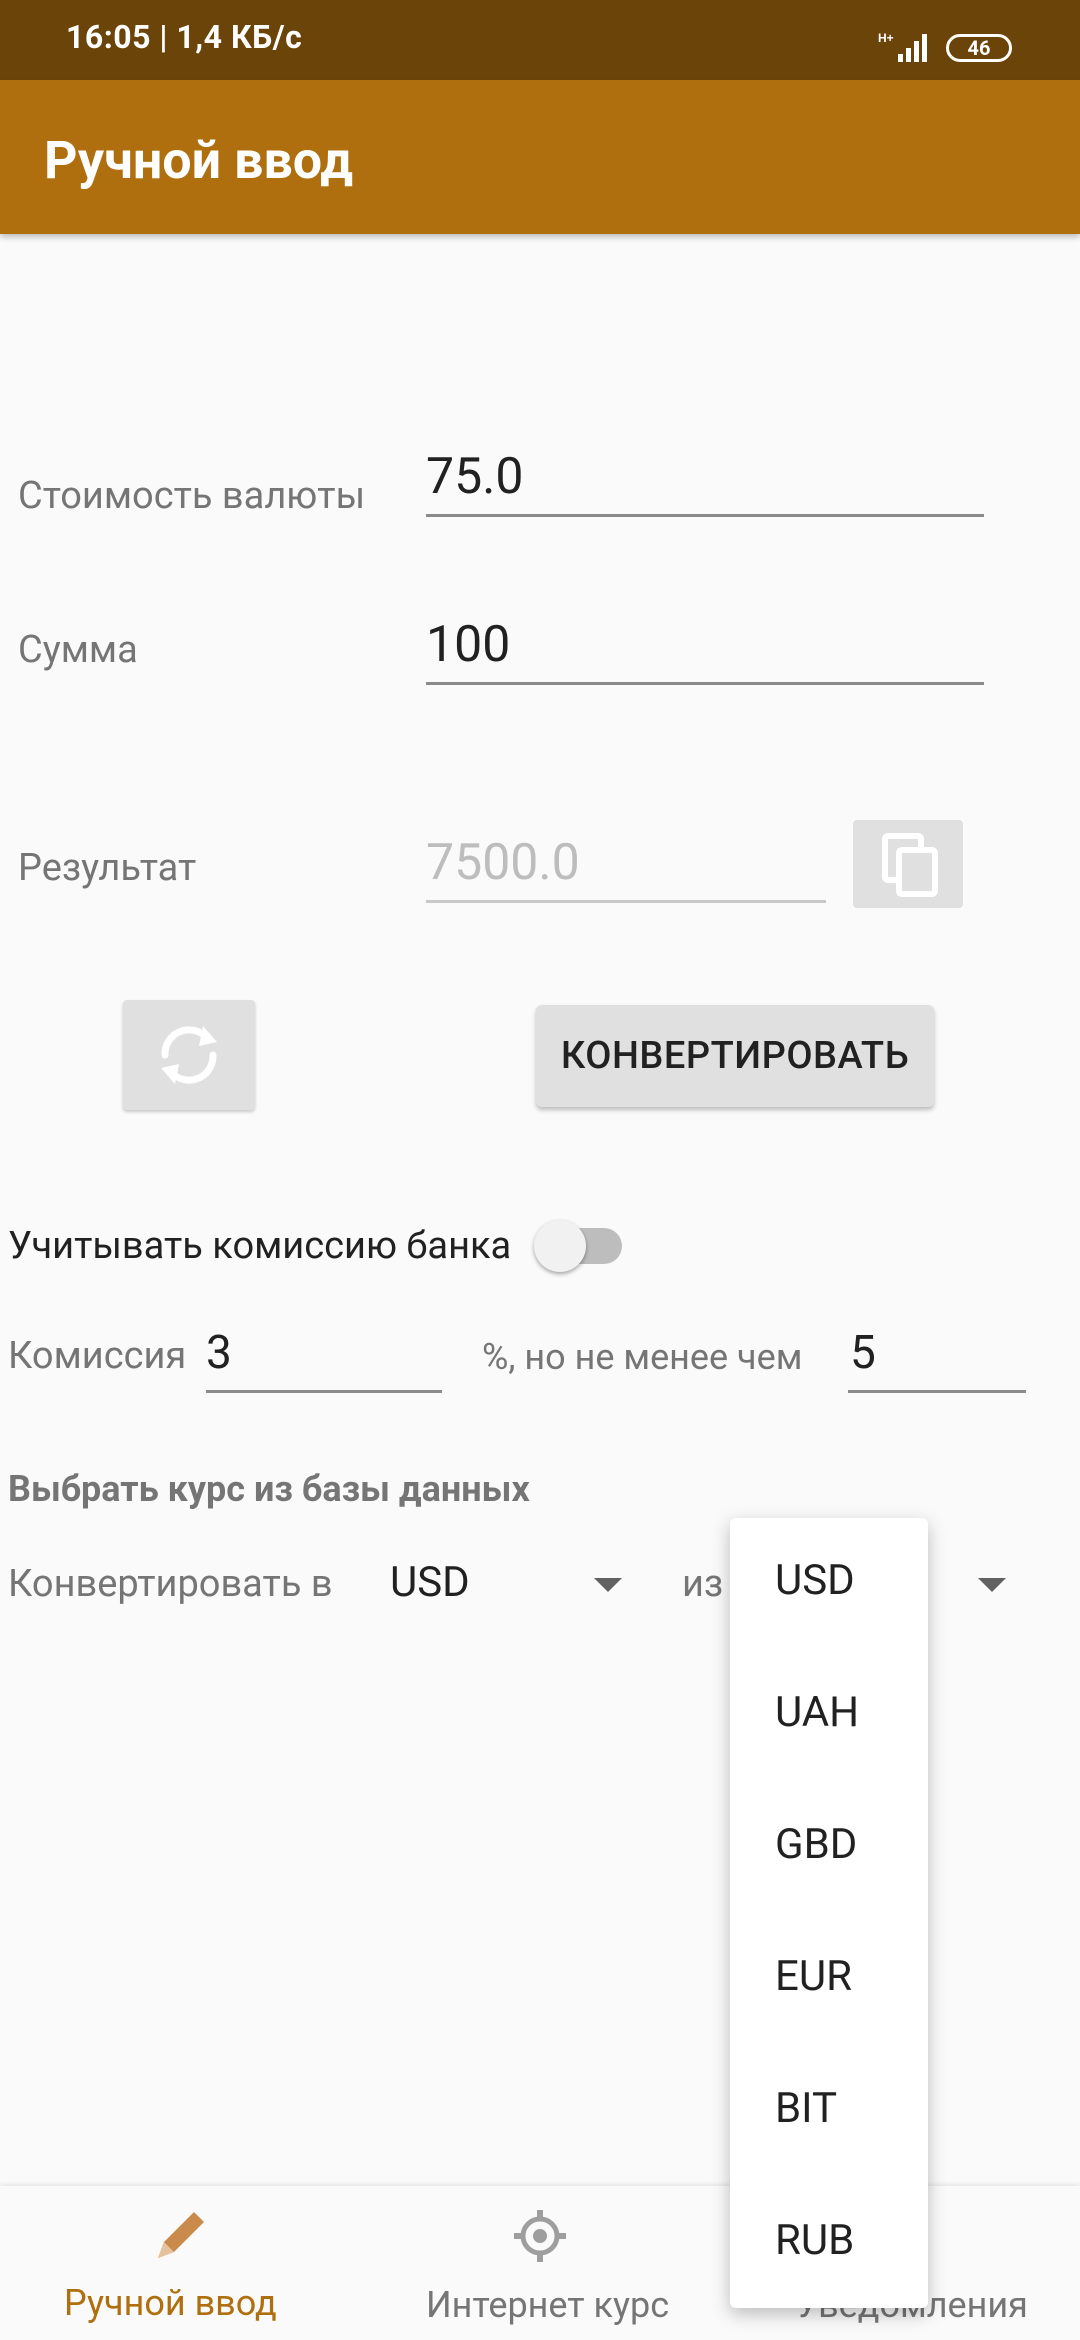  I want to click on convert-to-label: Конвертировать в, so click(170, 1584).